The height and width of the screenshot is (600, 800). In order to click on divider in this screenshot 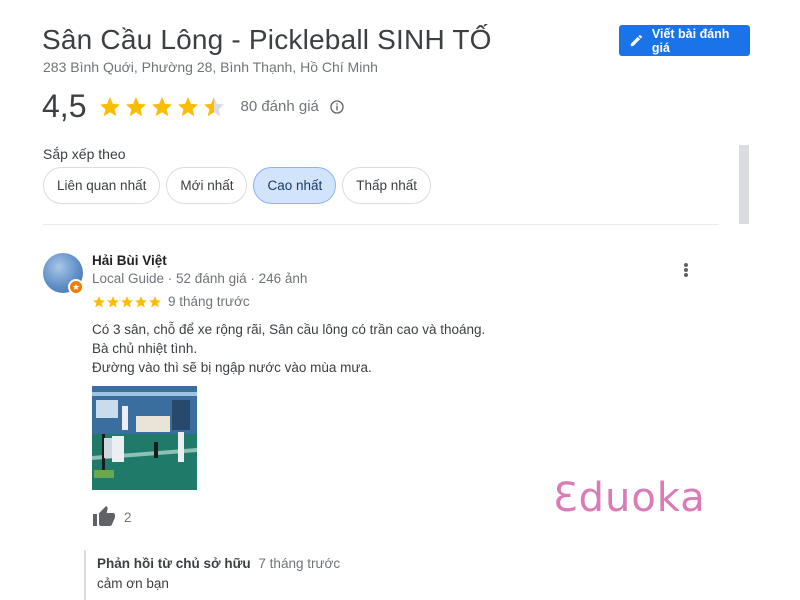, I will do `click(381, 224)`.